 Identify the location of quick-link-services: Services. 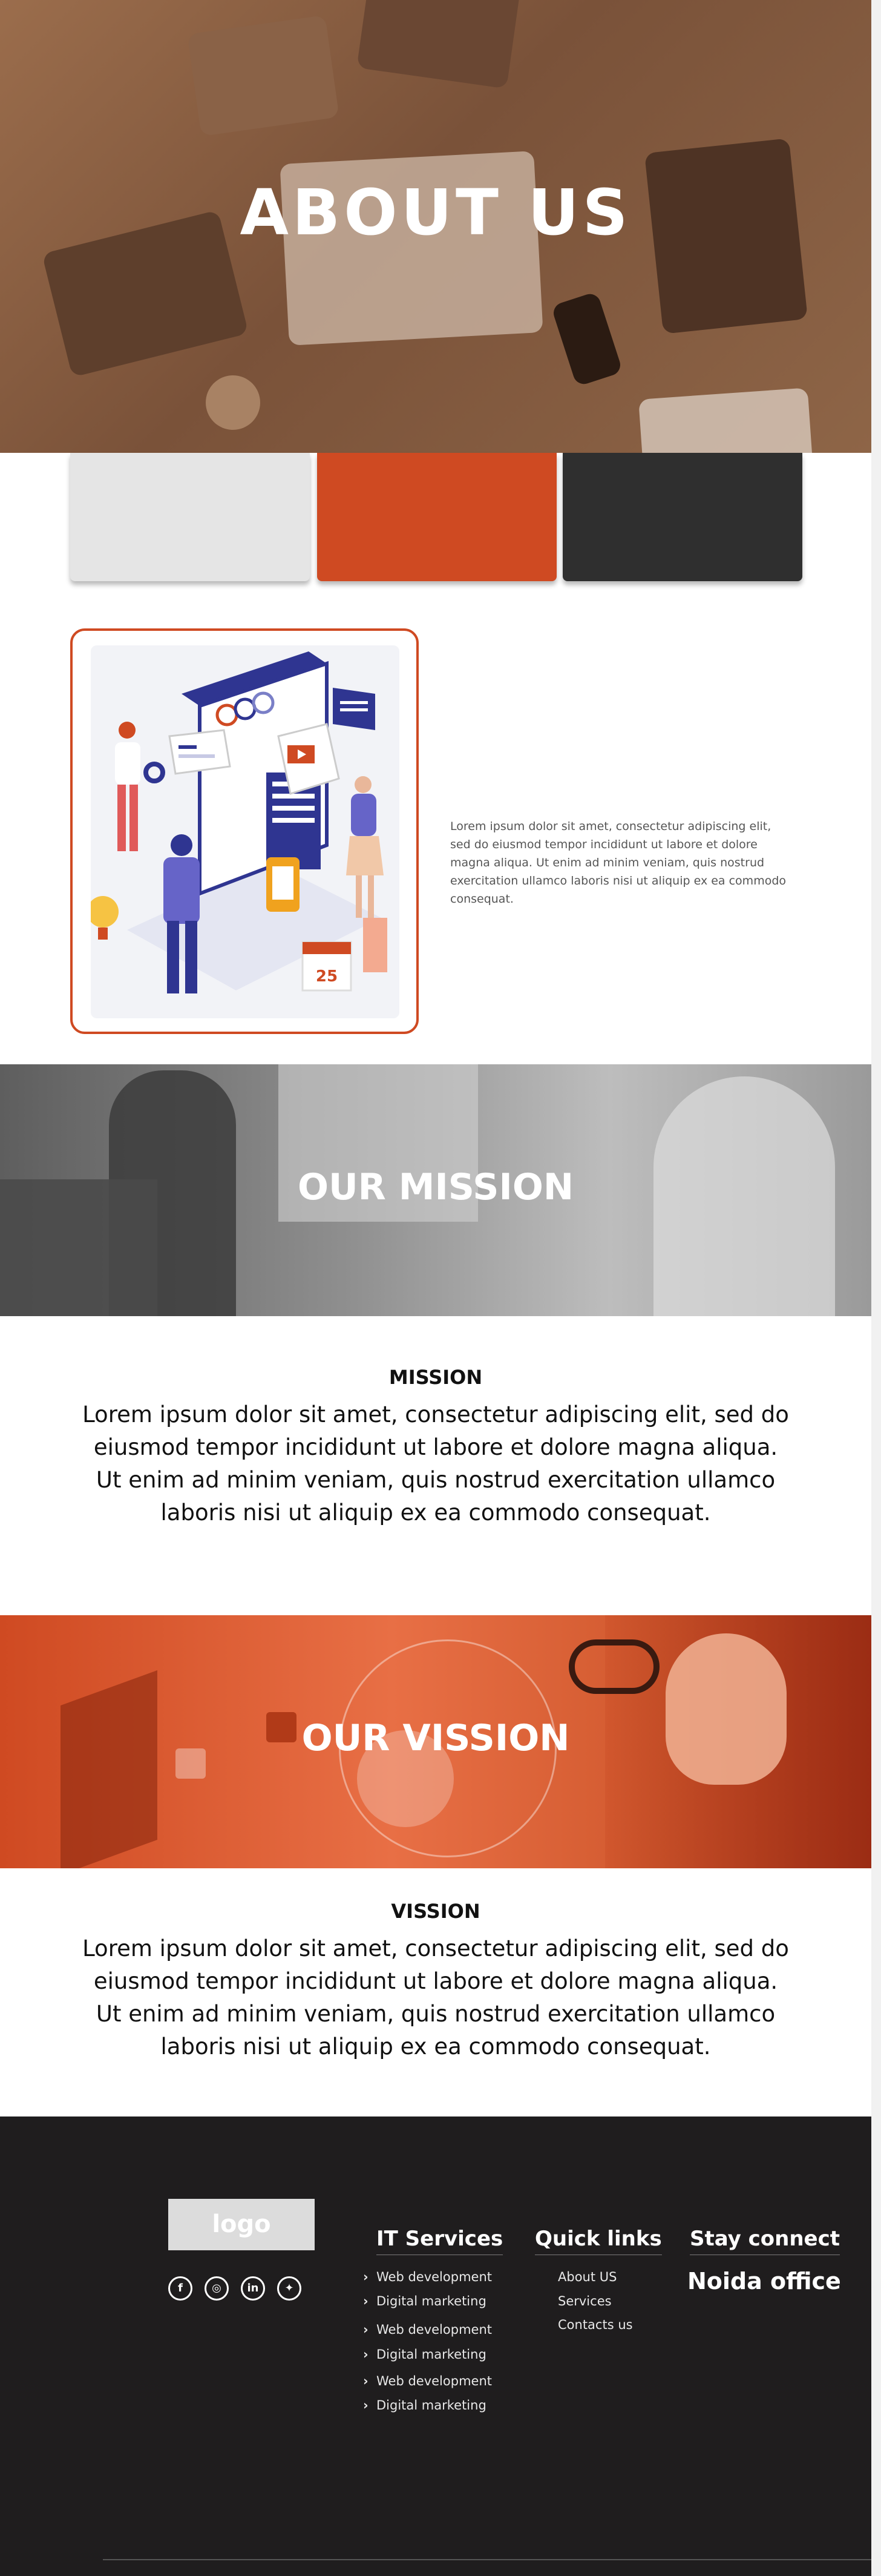
(585, 2301).